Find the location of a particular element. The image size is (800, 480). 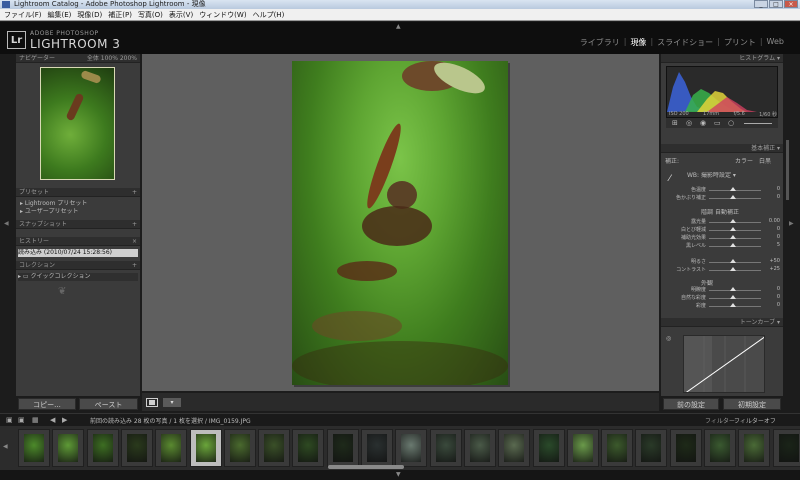

tone-curve-header: トーンカーブ ▾ is located at coordinates (722, 322).